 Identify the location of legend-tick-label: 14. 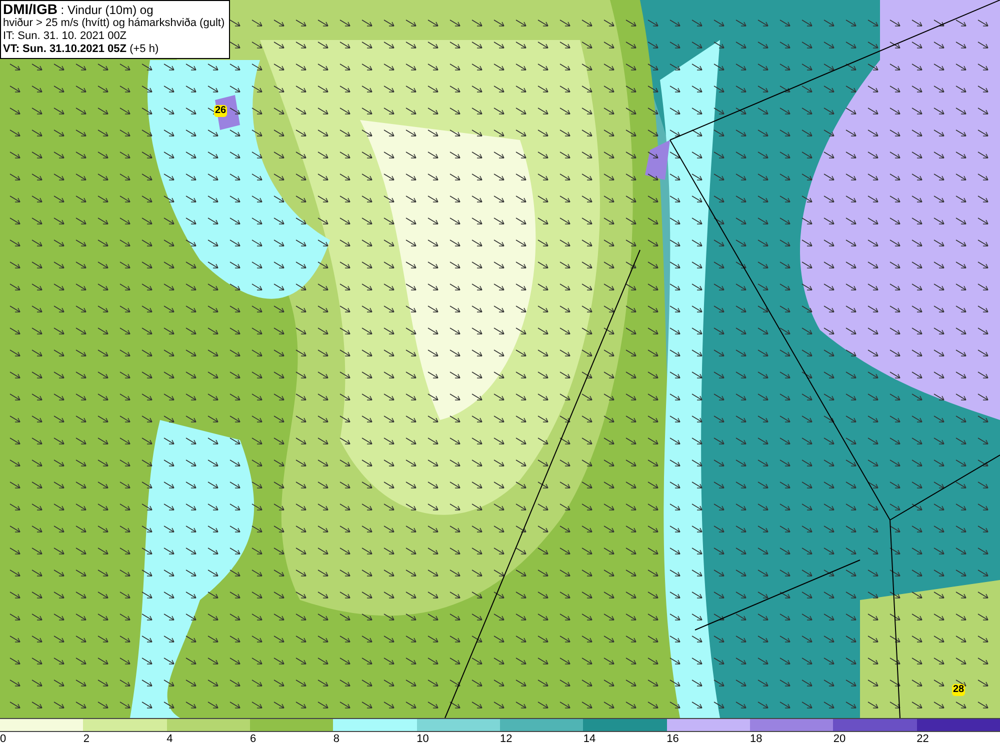
(589, 739).